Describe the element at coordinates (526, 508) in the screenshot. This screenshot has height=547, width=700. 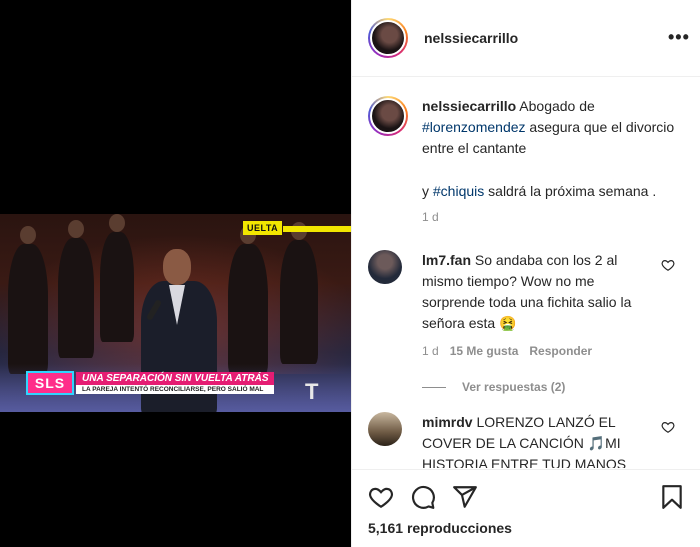
I see `post-actions-bar: 5,161 reproducciones` at that location.